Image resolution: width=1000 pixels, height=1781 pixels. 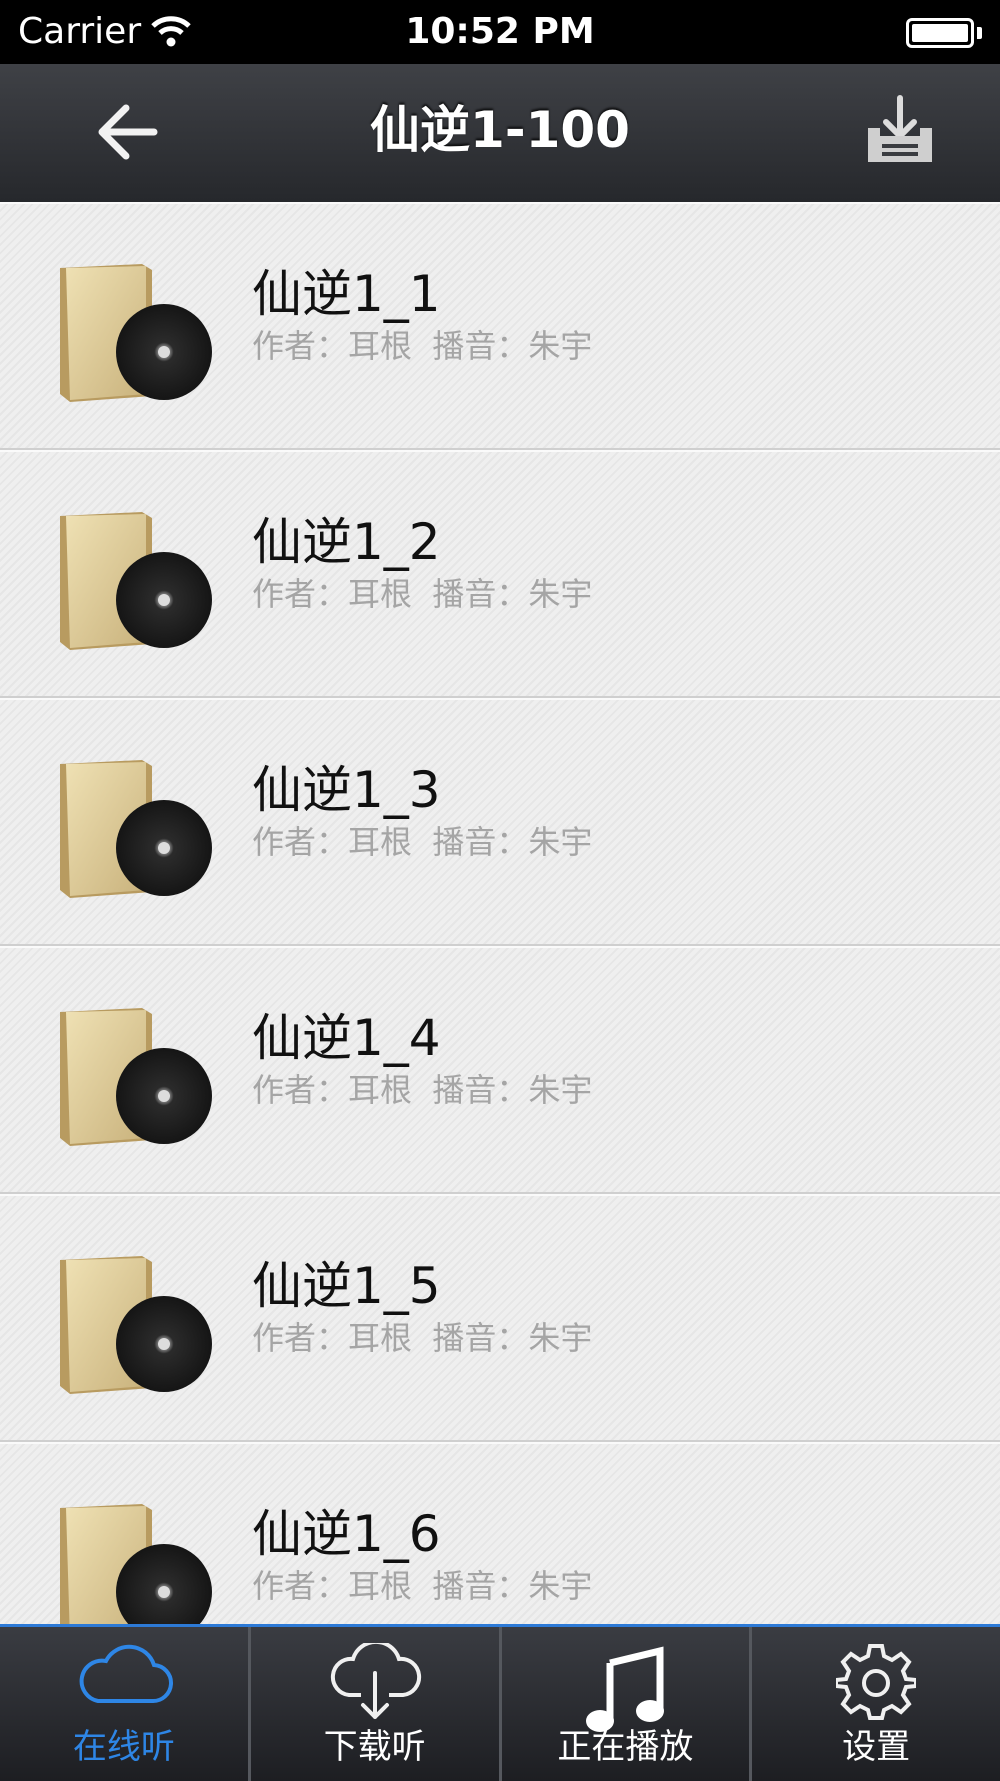 What do you see at coordinates (126, 1674) in the screenshot?
I see `cloud-icon` at bounding box center [126, 1674].